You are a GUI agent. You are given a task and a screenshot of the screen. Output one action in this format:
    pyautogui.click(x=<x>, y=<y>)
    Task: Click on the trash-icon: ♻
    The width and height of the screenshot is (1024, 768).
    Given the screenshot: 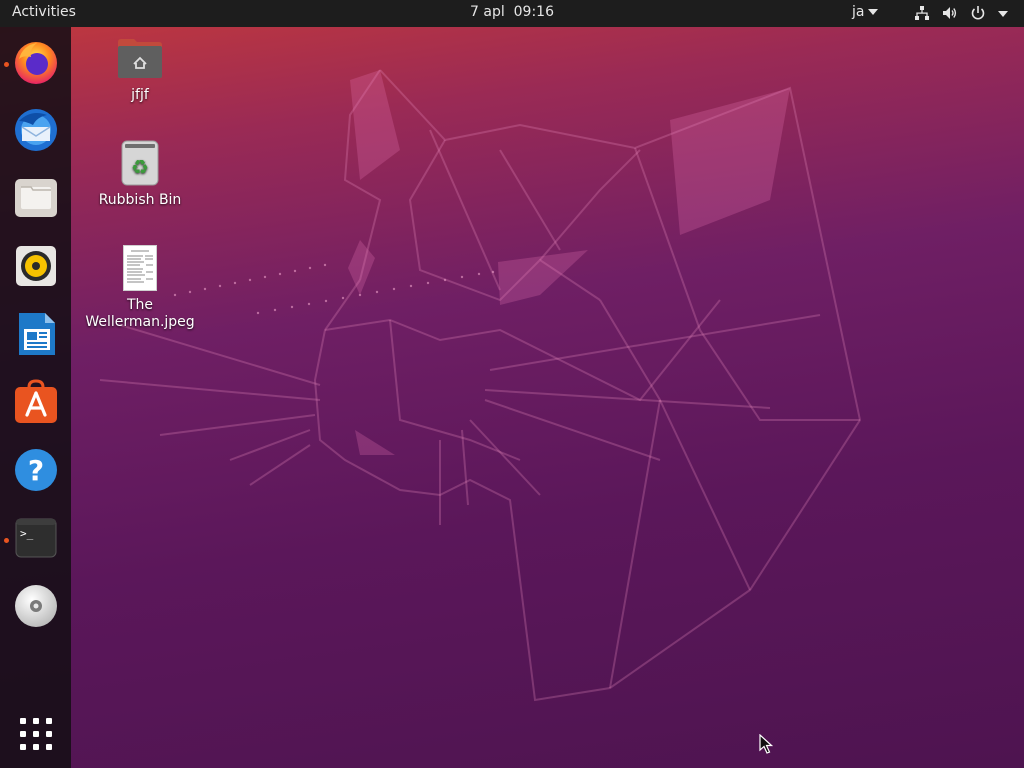 What is the action you would take?
    pyautogui.click(x=140, y=163)
    